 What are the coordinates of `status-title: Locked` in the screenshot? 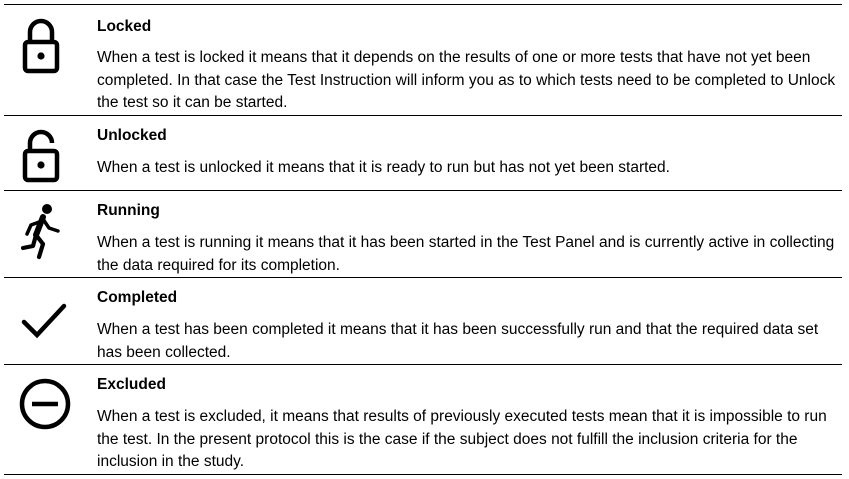 It's located at (124, 26).